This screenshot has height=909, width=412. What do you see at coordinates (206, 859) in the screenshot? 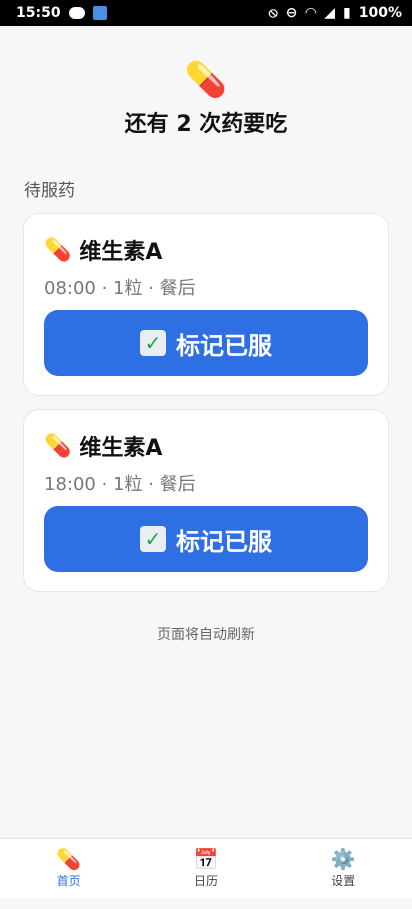
I see `calendar-icon: 📅` at bounding box center [206, 859].